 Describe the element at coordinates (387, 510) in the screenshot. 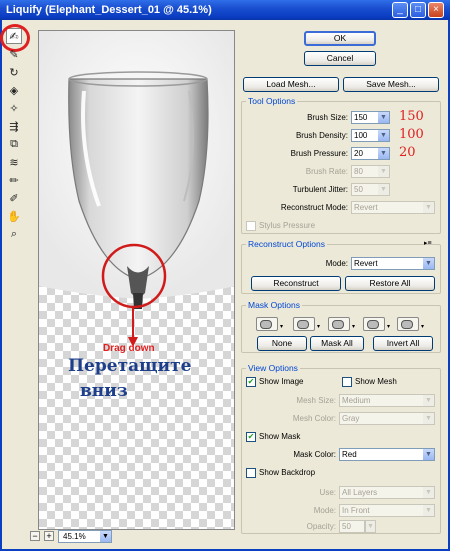

I see `backdrop-mode-select: In Front ▼` at that location.